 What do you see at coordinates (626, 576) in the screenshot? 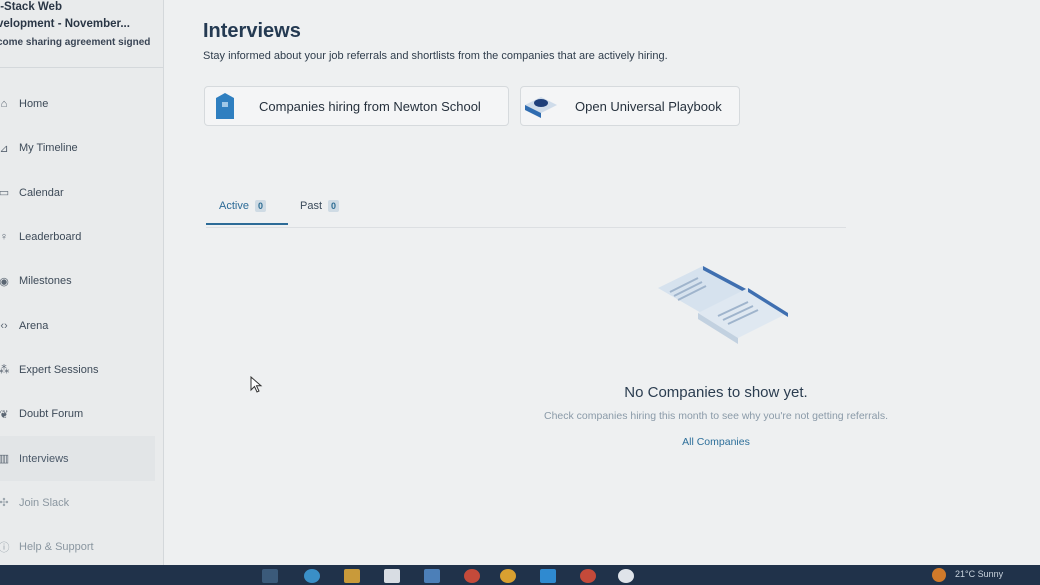
I see `globe-icon` at bounding box center [626, 576].